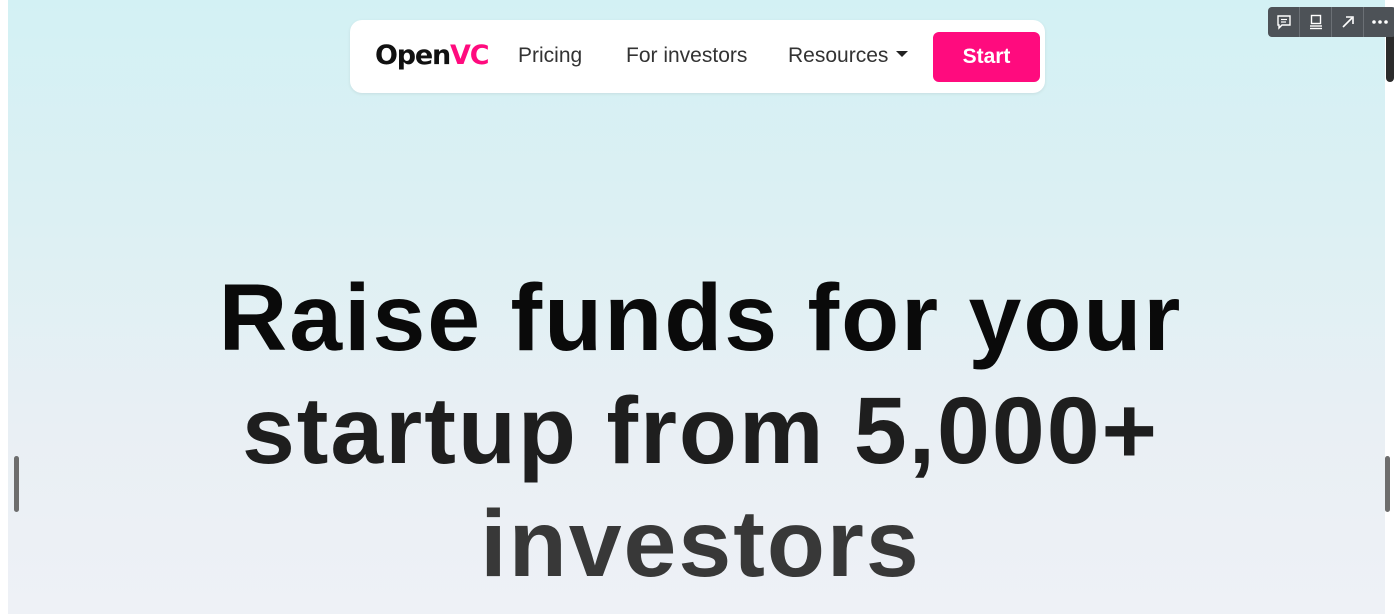  What do you see at coordinates (550, 56) in the screenshot?
I see `nav-link-pricing: Pricing` at bounding box center [550, 56].